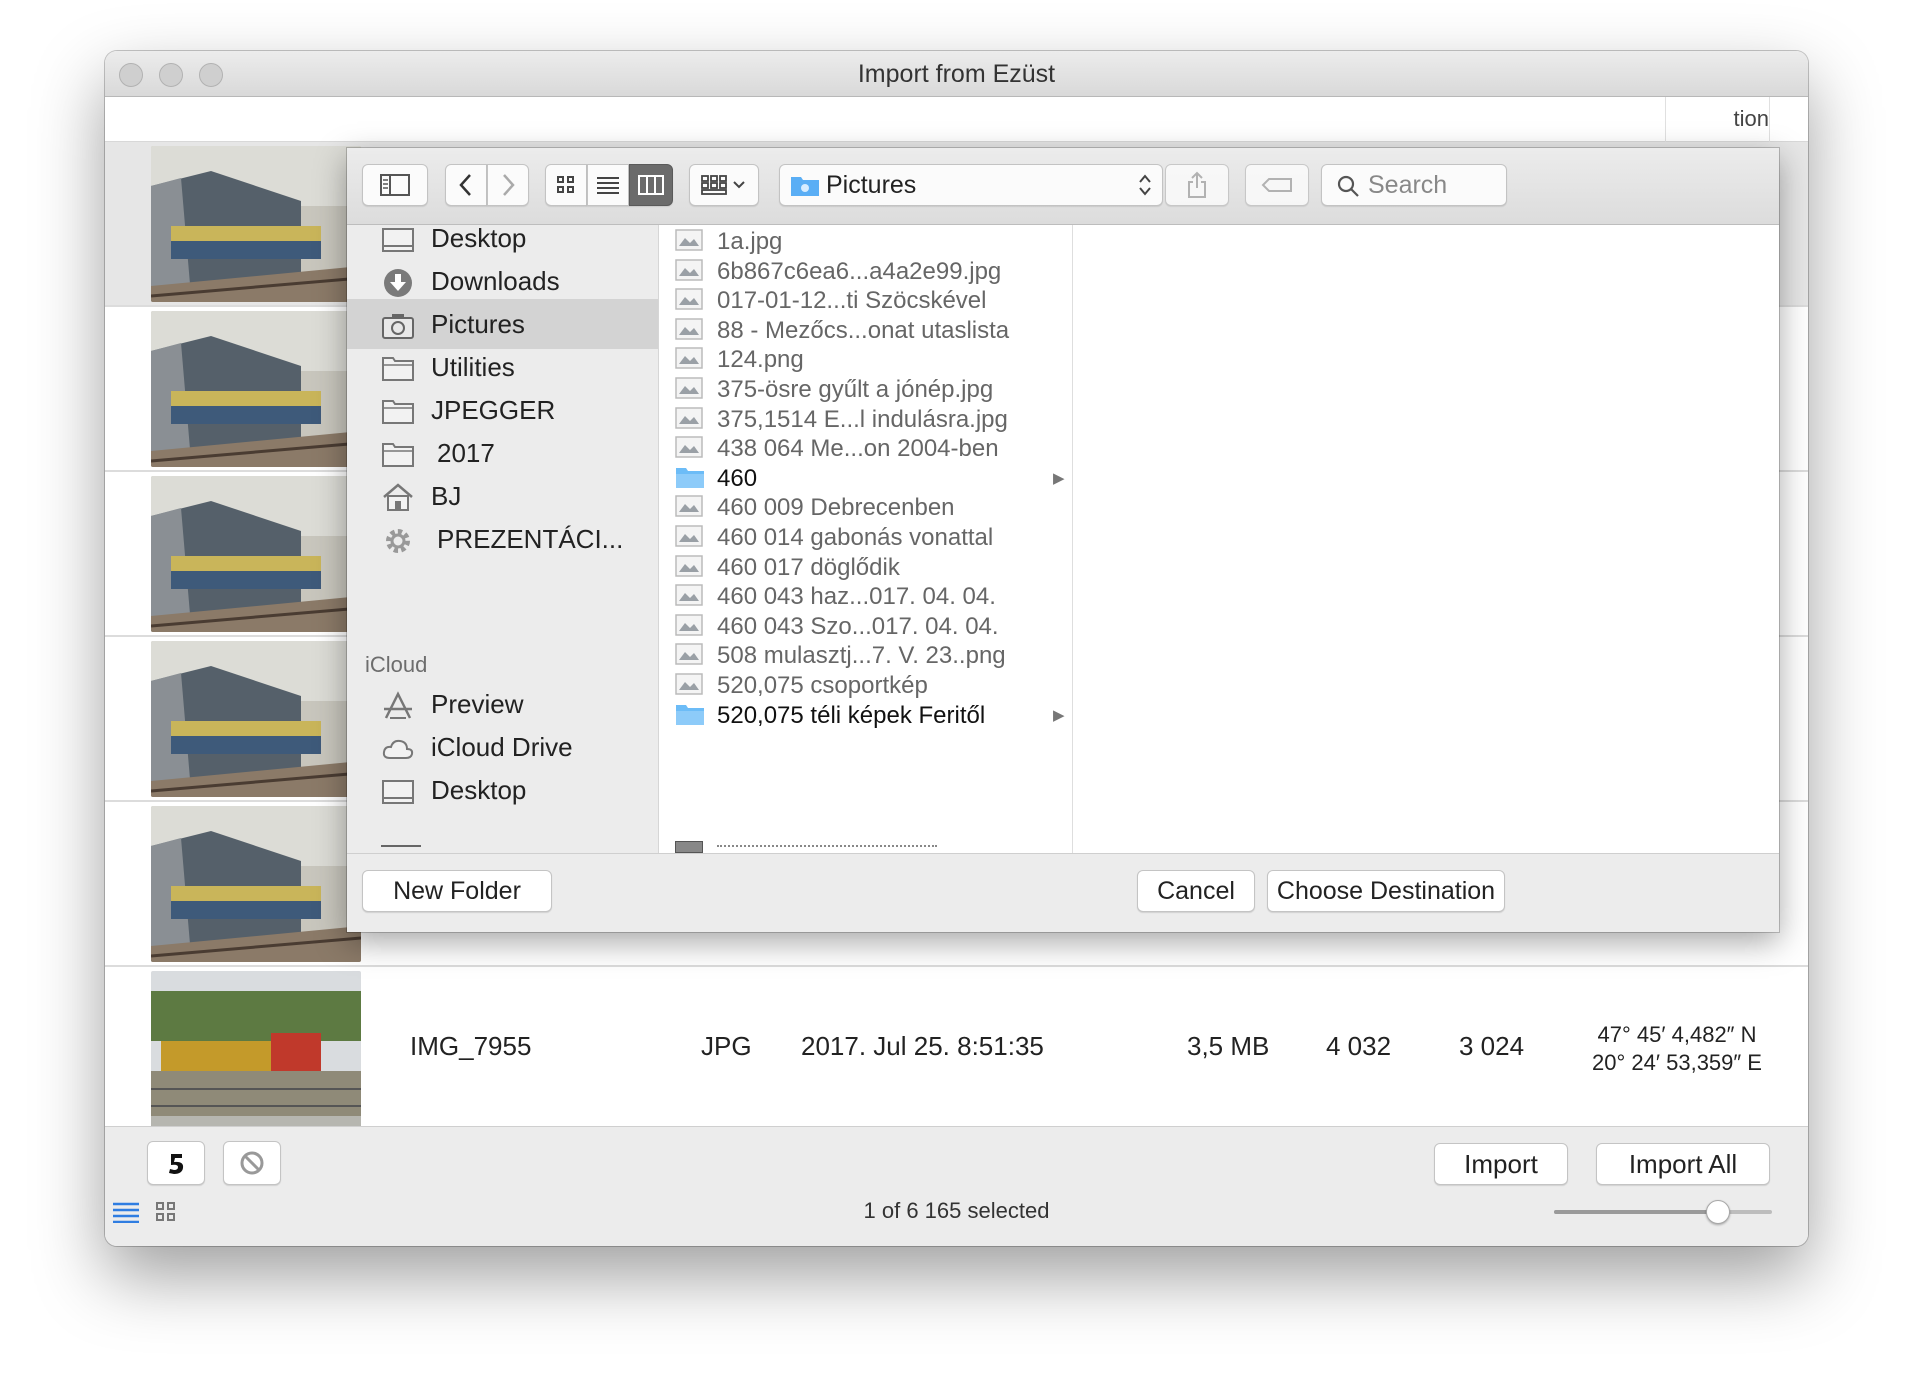  What do you see at coordinates (211, 75) in the screenshot?
I see `zoom-window-button` at bounding box center [211, 75].